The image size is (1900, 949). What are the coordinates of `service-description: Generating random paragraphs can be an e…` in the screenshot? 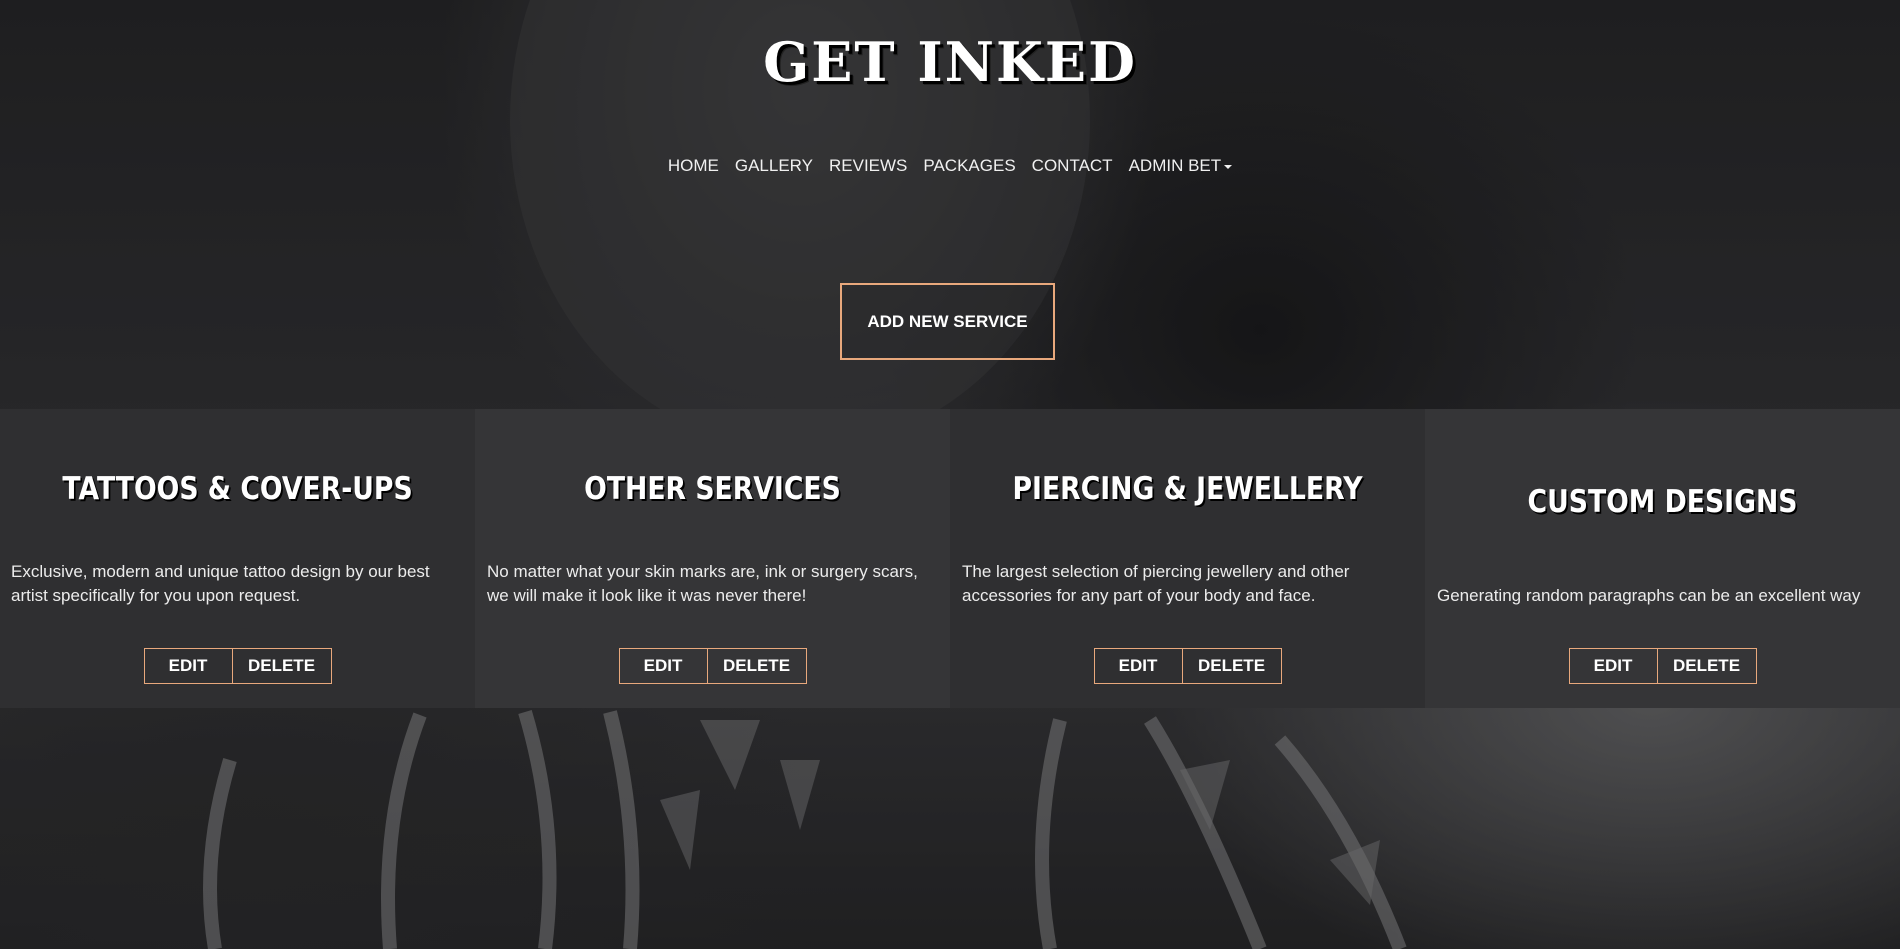 It's located at (1649, 595).